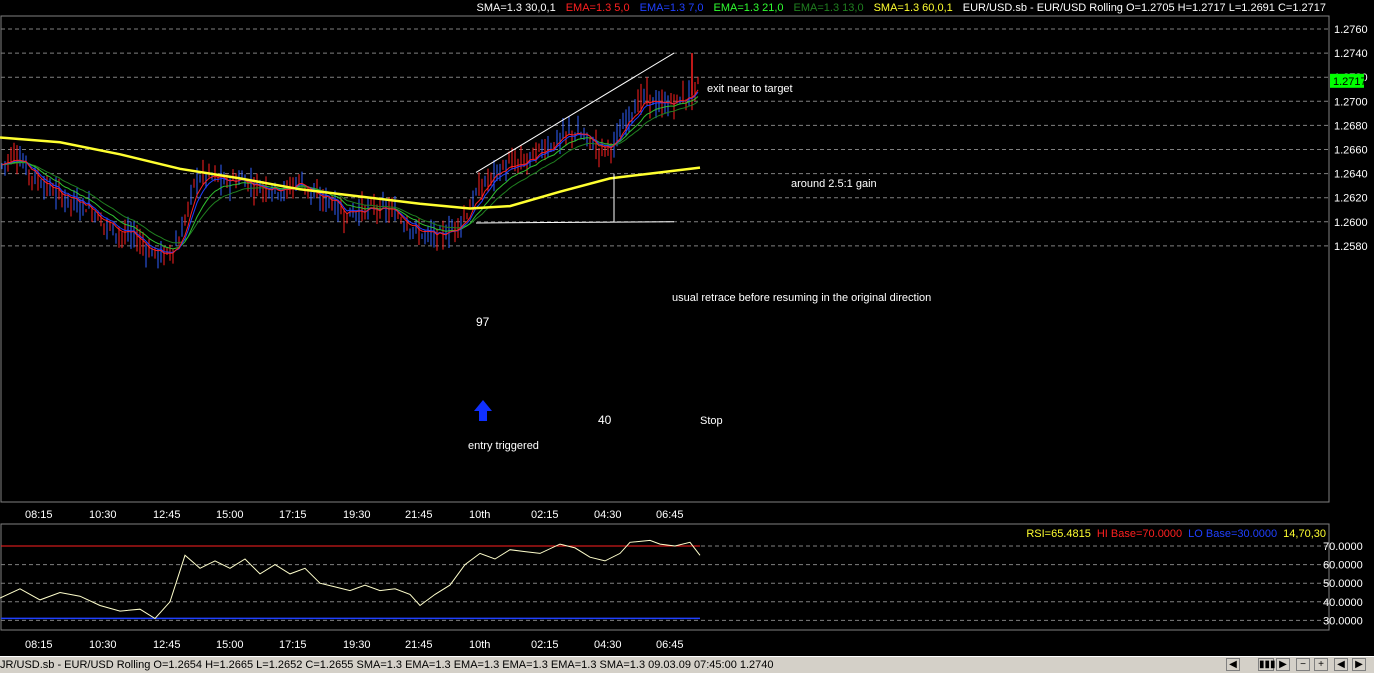 The height and width of the screenshot is (673, 1374). What do you see at coordinates (503, 446) in the screenshot?
I see `annotation-entry: entry triggered` at bounding box center [503, 446].